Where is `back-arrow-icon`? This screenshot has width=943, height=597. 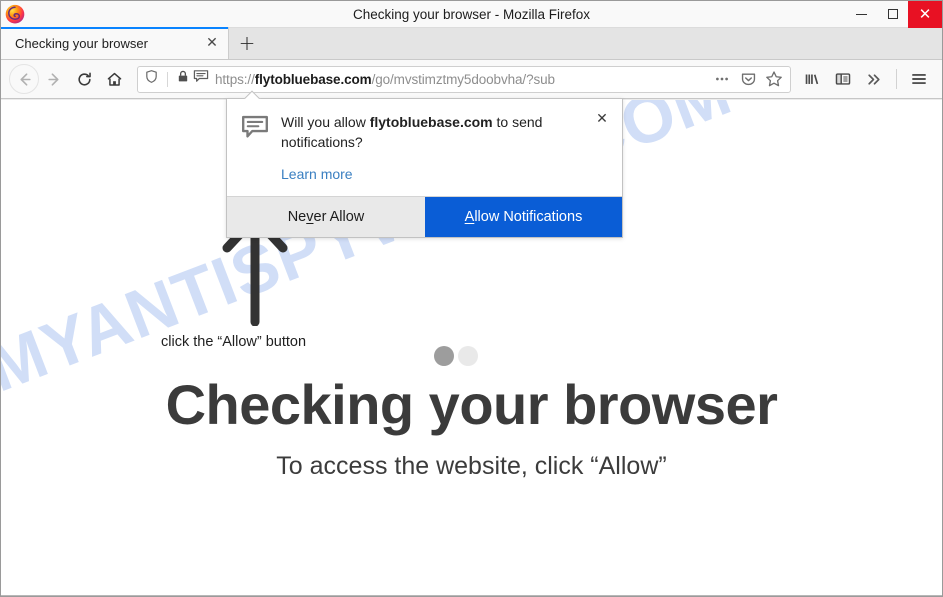
back-arrow-icon is located at coordinates (25, 79).